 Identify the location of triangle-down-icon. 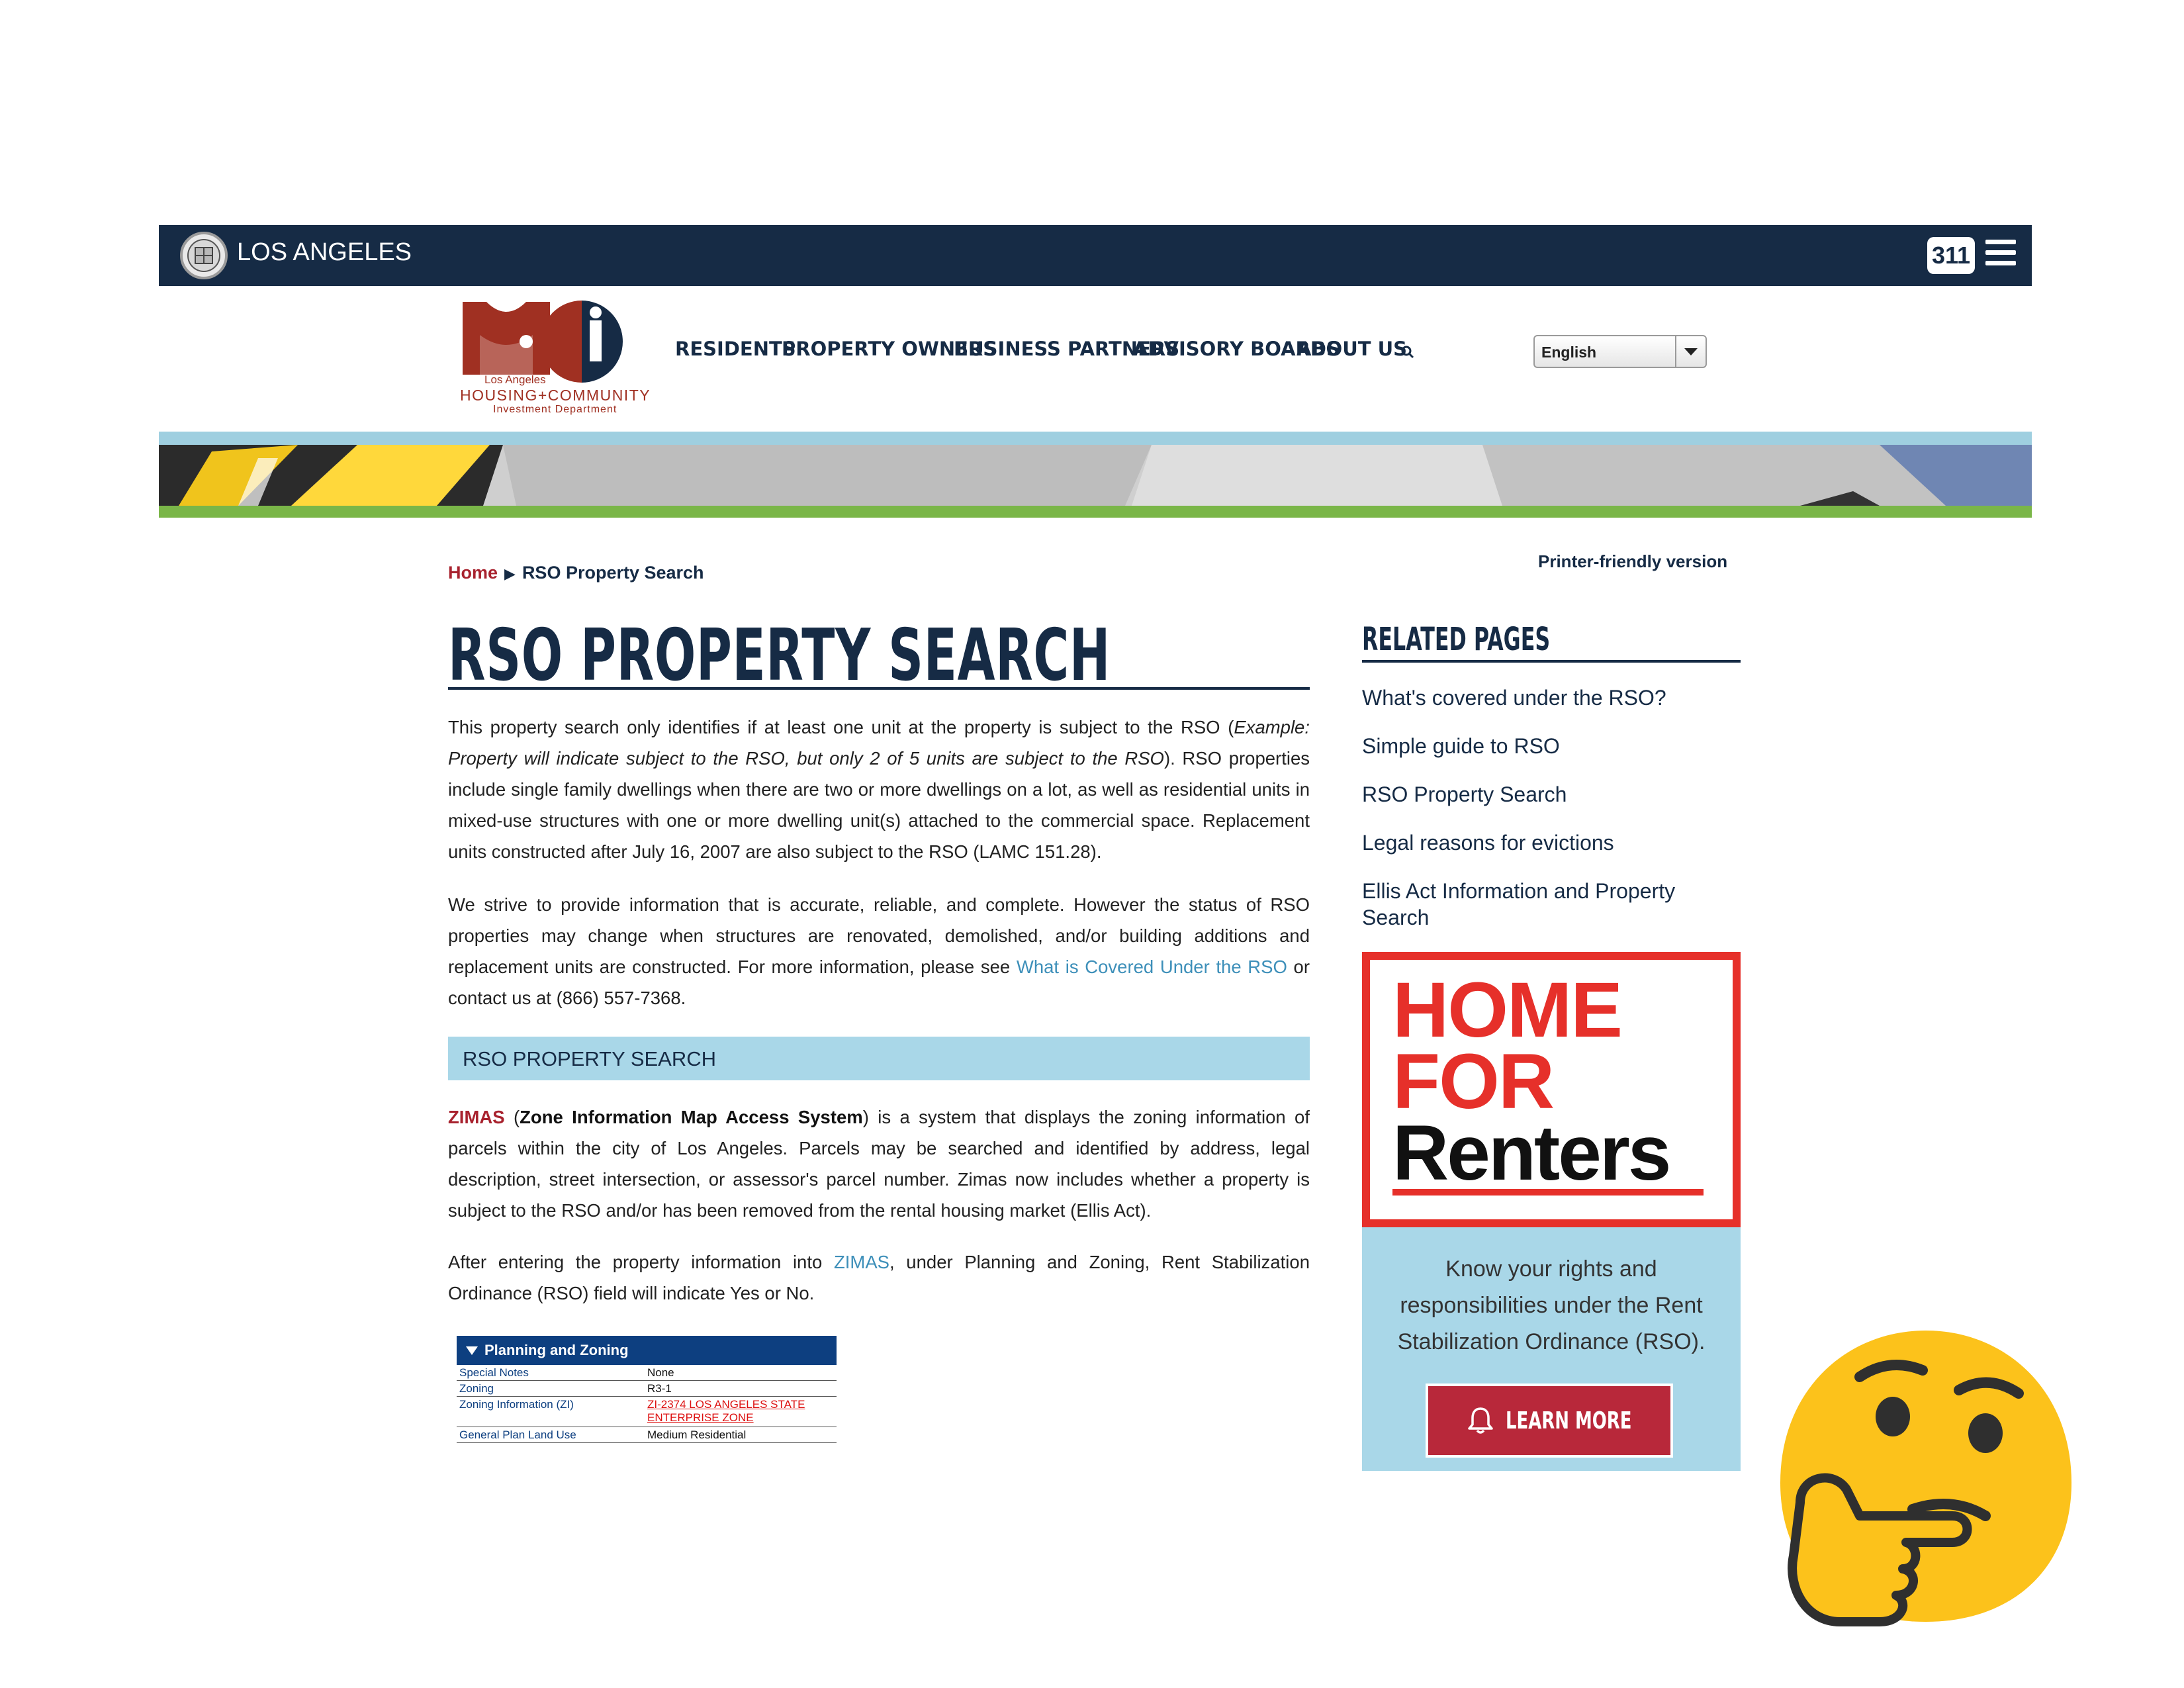
(472, 1350).